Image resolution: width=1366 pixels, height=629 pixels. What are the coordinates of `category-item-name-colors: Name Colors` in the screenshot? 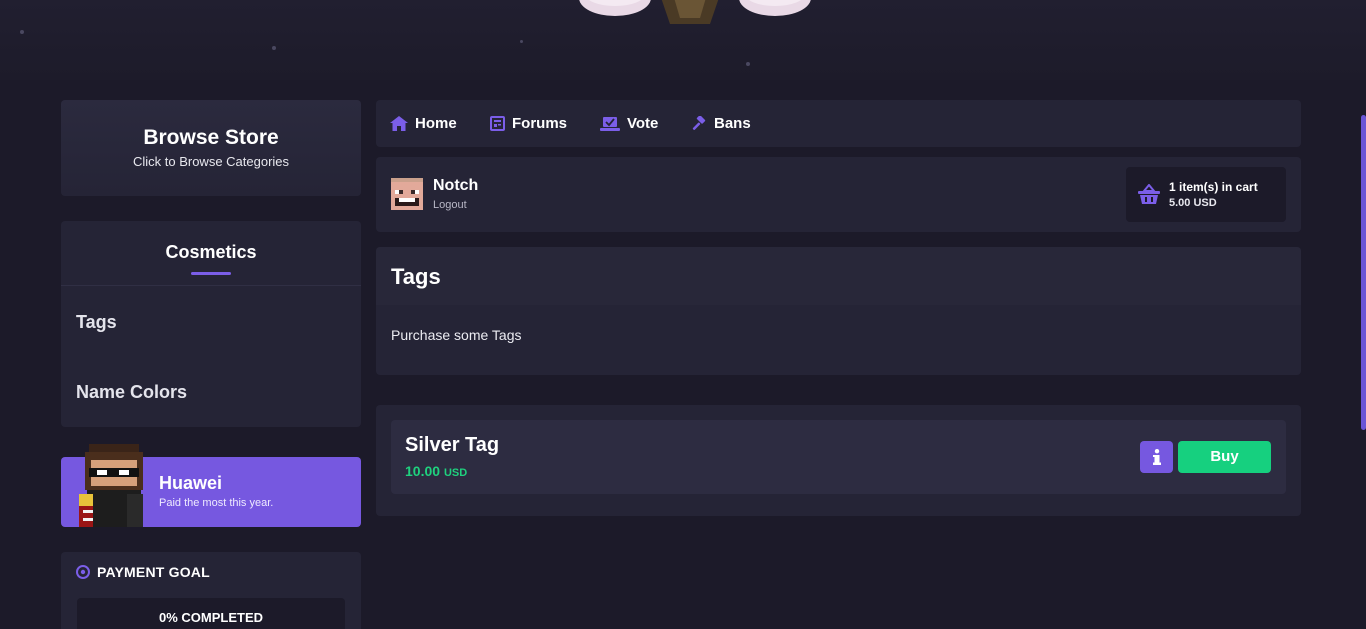 It's located at (131, 392).